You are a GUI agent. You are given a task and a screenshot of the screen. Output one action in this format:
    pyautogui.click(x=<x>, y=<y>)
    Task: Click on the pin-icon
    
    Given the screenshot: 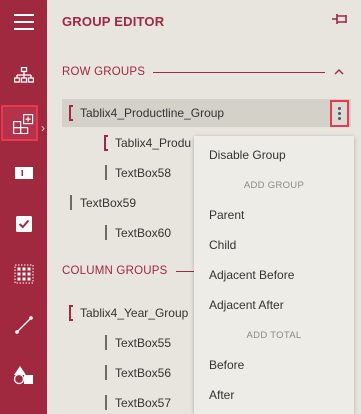 What is the action you would take?
    pyautogui.click(x=341, y=21)
    